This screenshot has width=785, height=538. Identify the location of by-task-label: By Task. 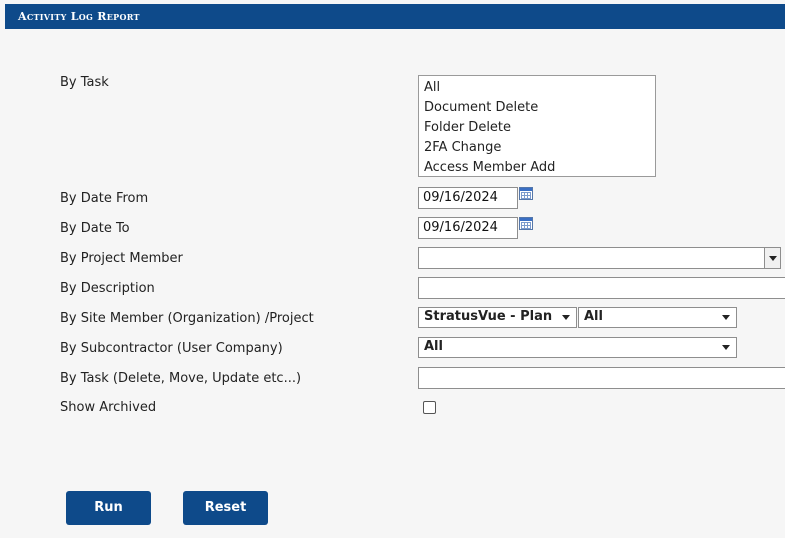
(84, 82).